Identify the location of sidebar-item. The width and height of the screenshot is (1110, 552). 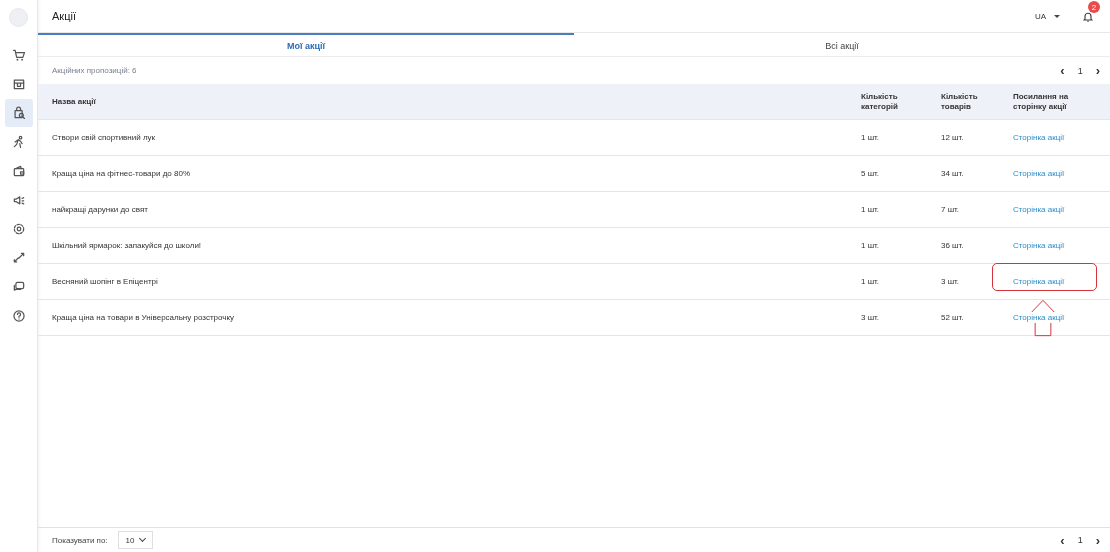
(18, 113).